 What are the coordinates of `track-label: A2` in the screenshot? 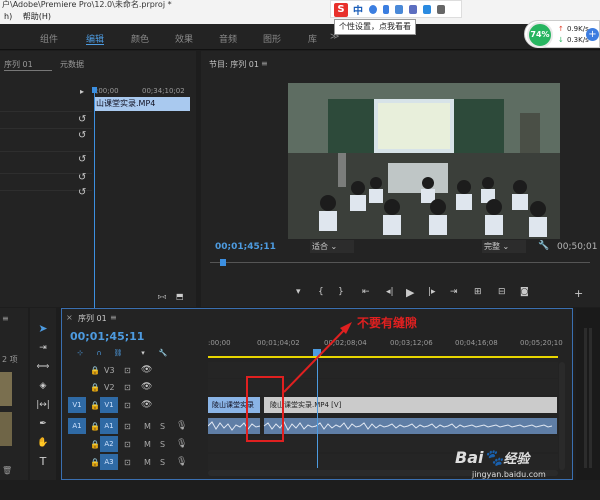 It's located at (109, 444).